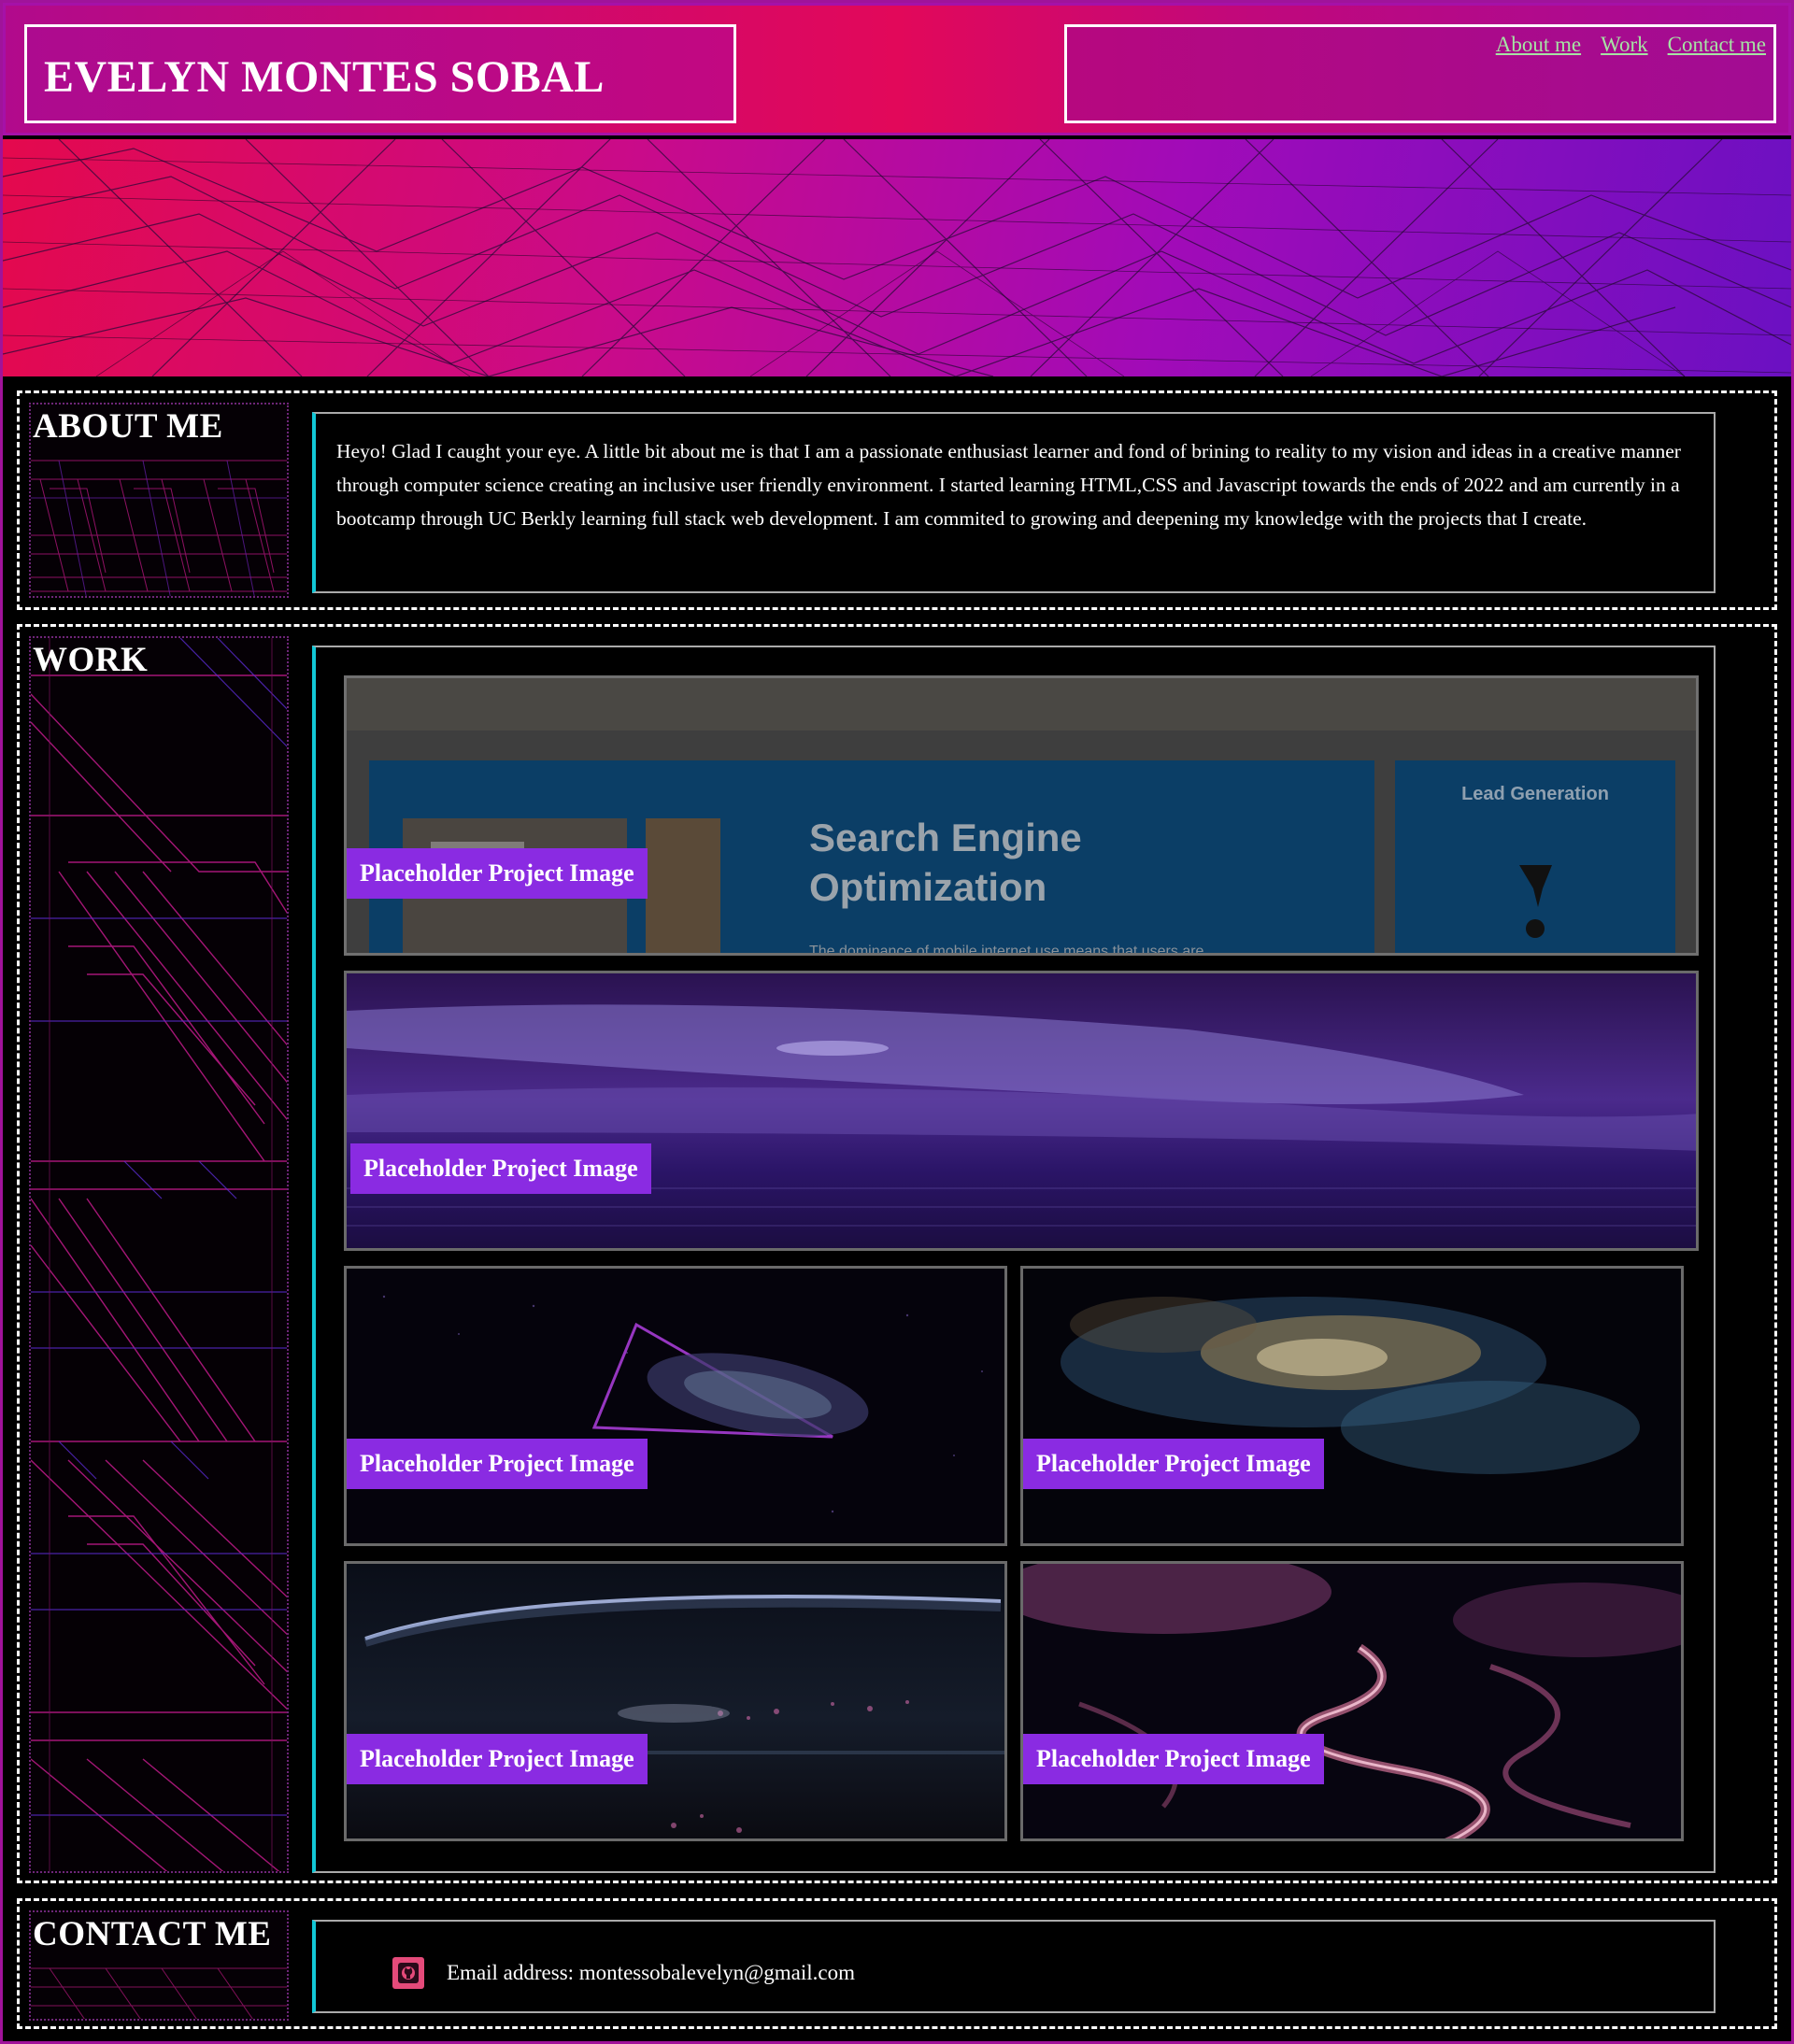  I want to click on seo-title-line-1: Search Engine, so click(945, 837).